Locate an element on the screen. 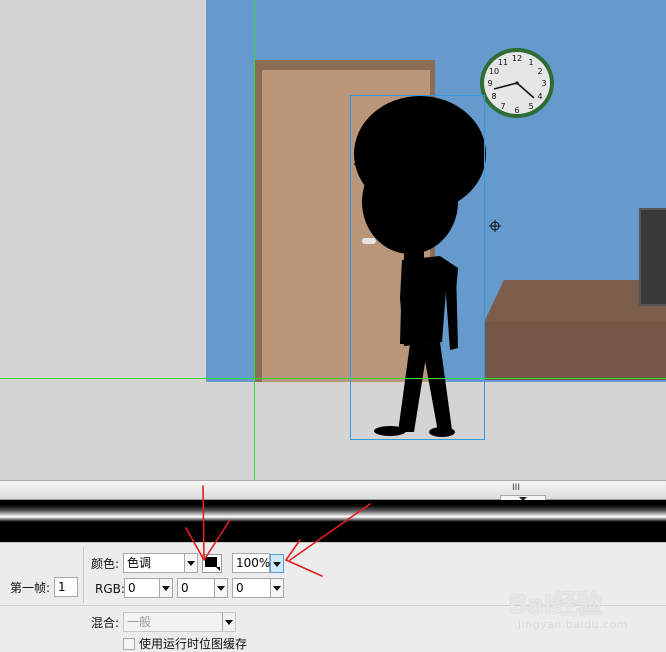 The width and height of the screenshot is (666, 652). tint-percent-dropdown is located at coordinates (277, 563).